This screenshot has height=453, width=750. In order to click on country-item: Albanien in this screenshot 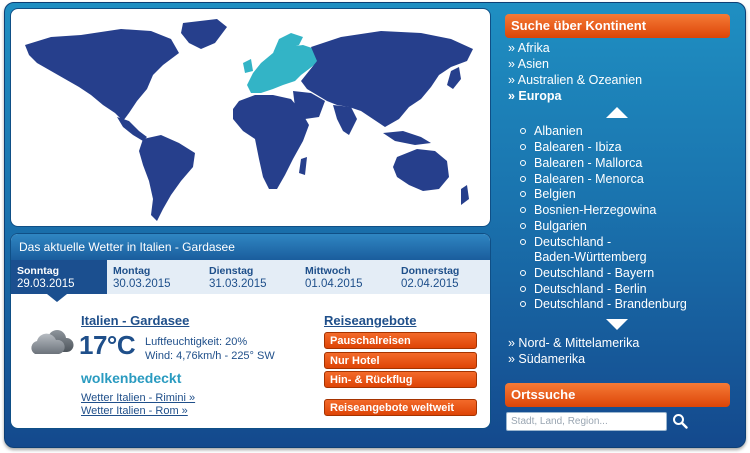, I will do `click(551, 131)`.